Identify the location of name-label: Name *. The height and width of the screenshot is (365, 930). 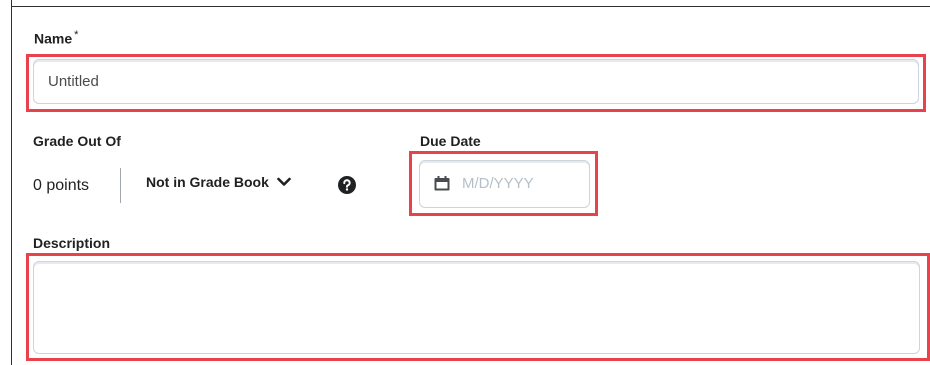
(56, 38).